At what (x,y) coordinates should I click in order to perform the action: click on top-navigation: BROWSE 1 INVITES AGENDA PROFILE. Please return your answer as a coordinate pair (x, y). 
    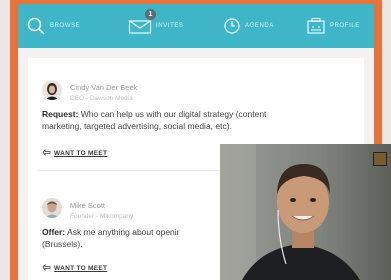
    Looking at the image, I should click on (196, 26).